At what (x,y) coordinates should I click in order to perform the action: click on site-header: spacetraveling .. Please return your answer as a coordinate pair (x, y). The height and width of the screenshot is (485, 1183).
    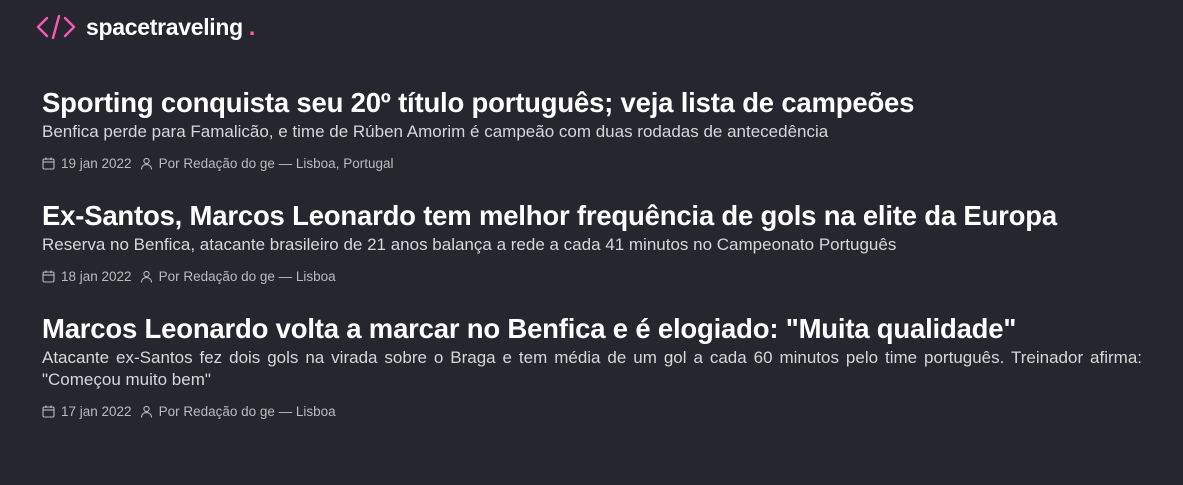
    Looking at the image, I should click on (145, 27).